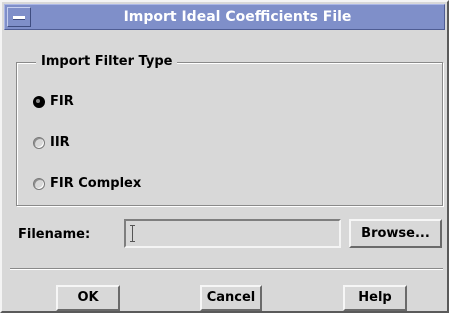  I want to click on radio-fir-complex: FIR Complex, so click(87, 184).